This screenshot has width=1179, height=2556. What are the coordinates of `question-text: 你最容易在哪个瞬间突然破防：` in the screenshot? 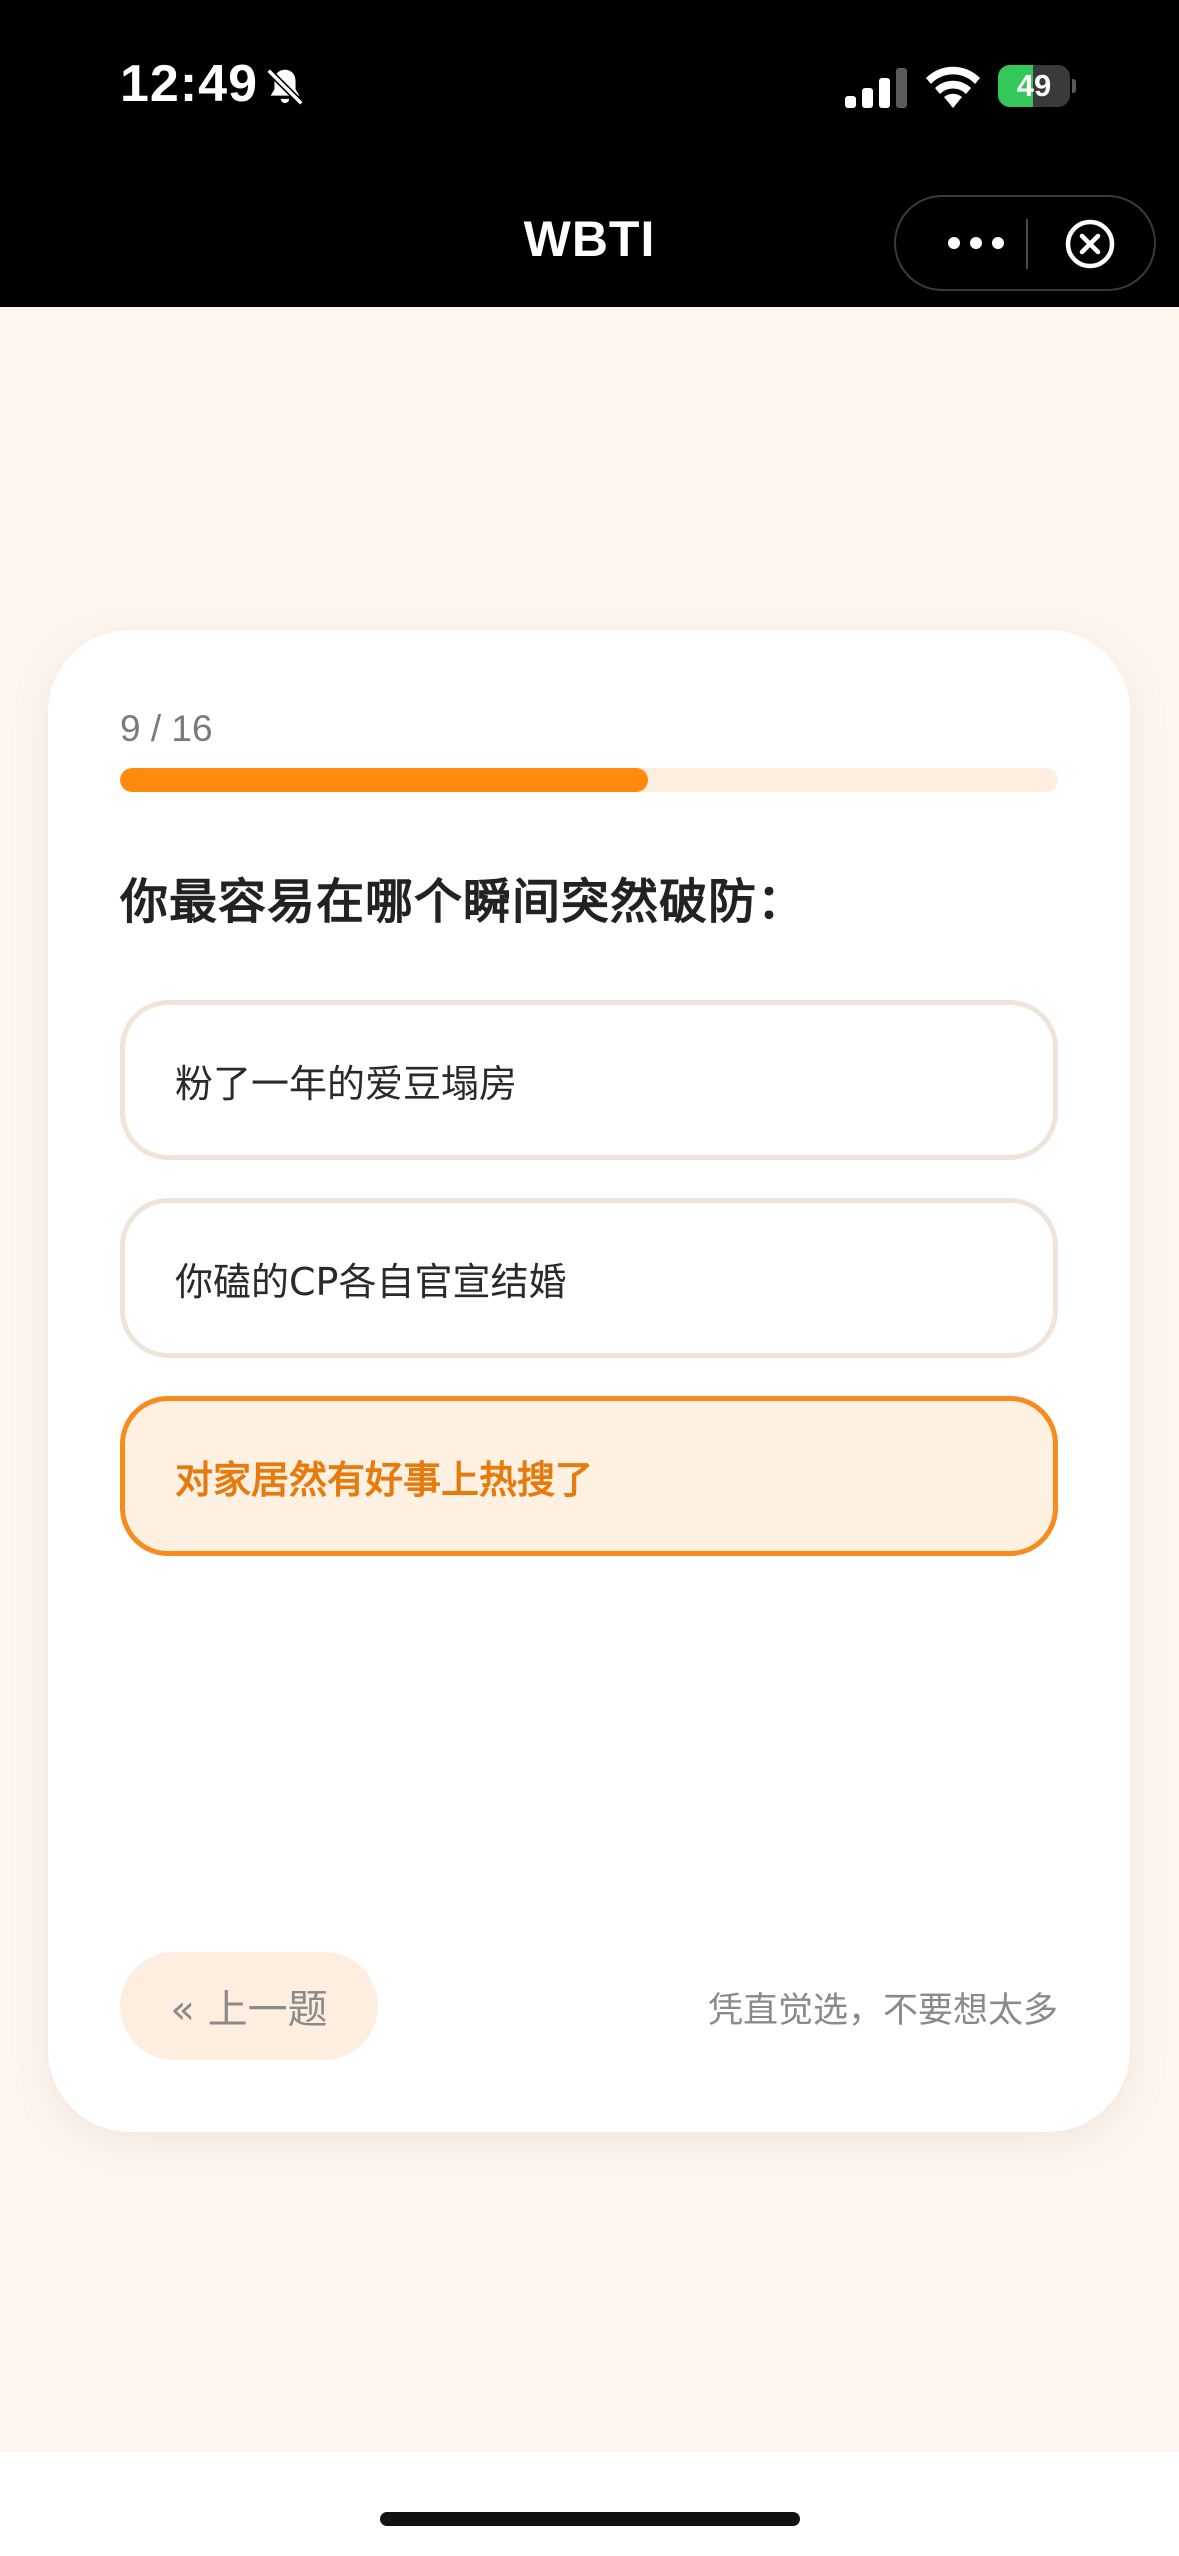 It's located at (463, 902).